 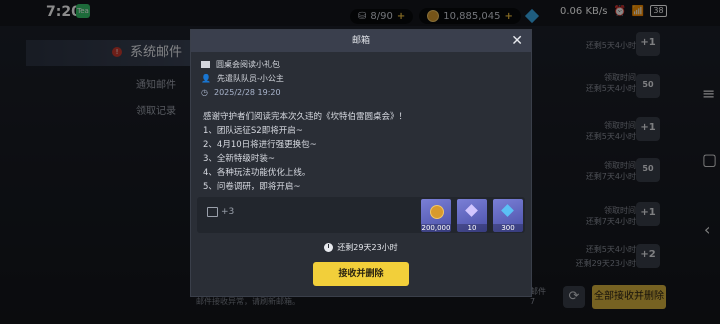 What do you see at coordinates (242, 78) in the screenshot?
I see `mail-sender: 👤 先遣队队员-小公主` at bounding box center [242, 78].